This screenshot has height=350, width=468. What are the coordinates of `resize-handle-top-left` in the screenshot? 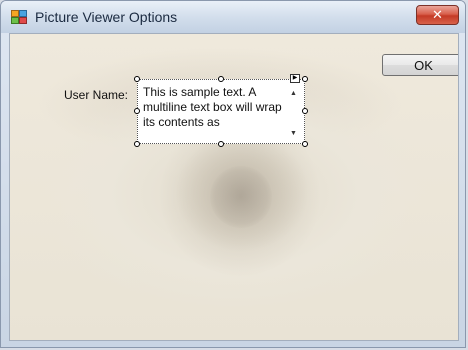 It's located at (137, 79).